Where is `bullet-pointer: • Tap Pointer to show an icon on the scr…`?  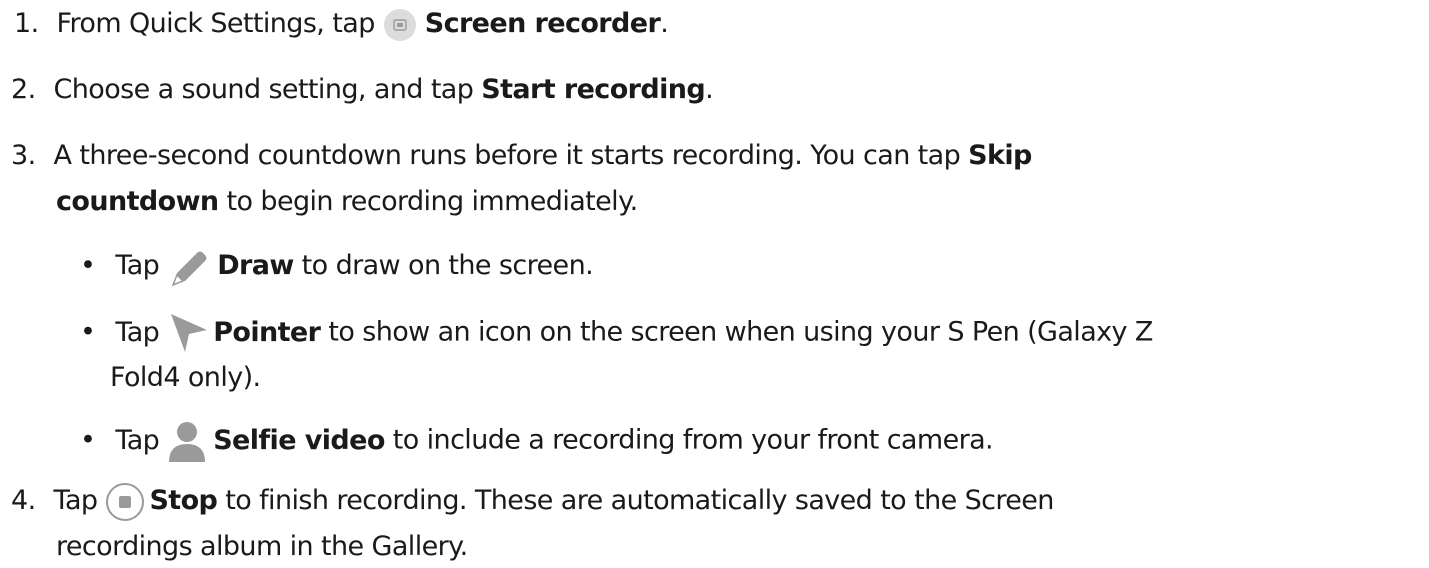 bullet-pointer: • Tap Pointer to show an icon on the scr… is located at coordinates (616, 333).